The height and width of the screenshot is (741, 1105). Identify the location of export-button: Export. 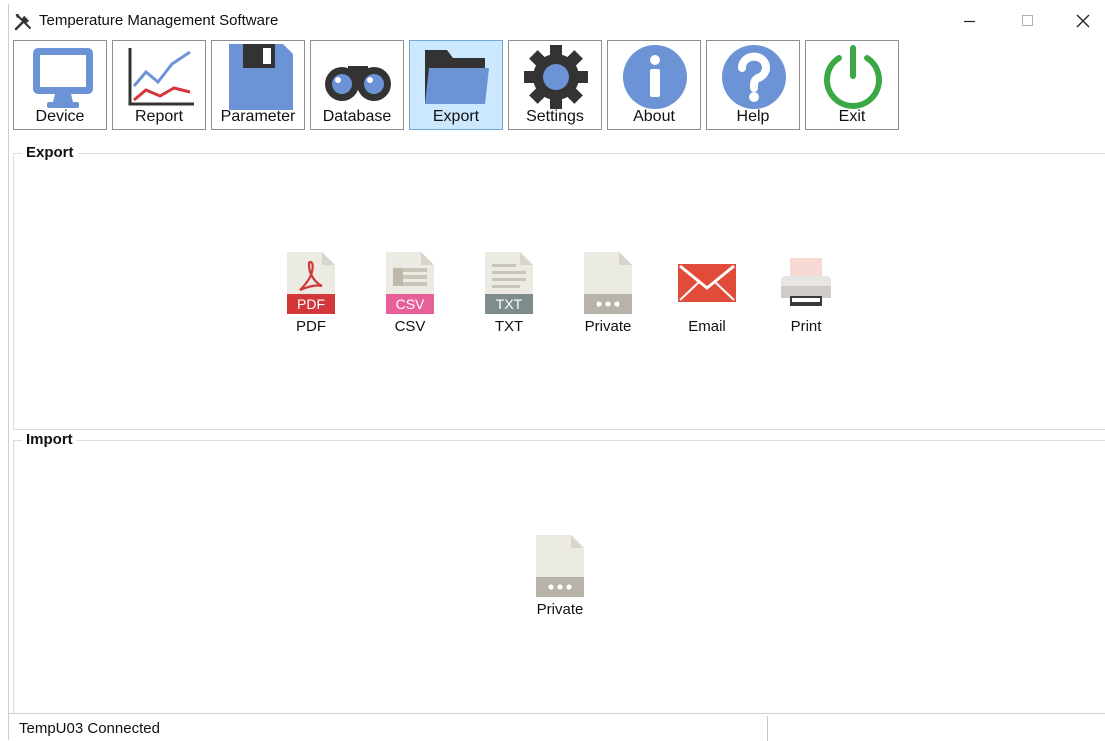
(456, 85).